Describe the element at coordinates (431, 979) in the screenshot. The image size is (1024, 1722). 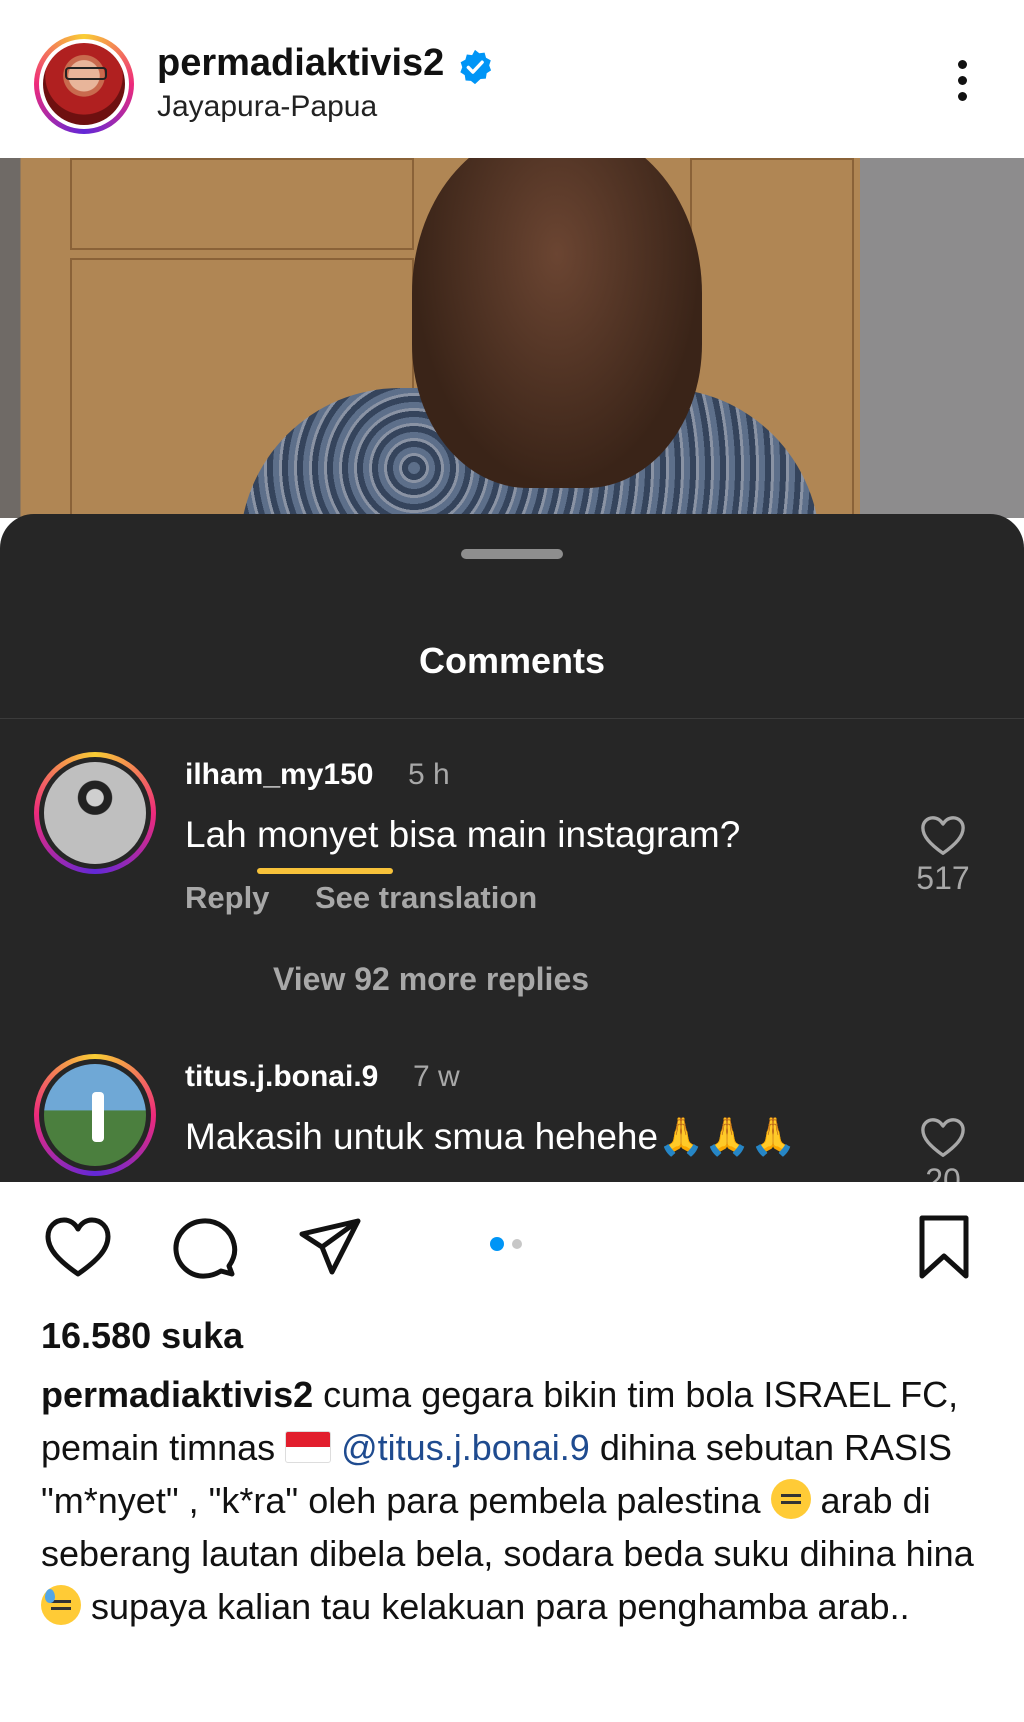
I see `view-more-replies-button: View 92 more replies` at that location.